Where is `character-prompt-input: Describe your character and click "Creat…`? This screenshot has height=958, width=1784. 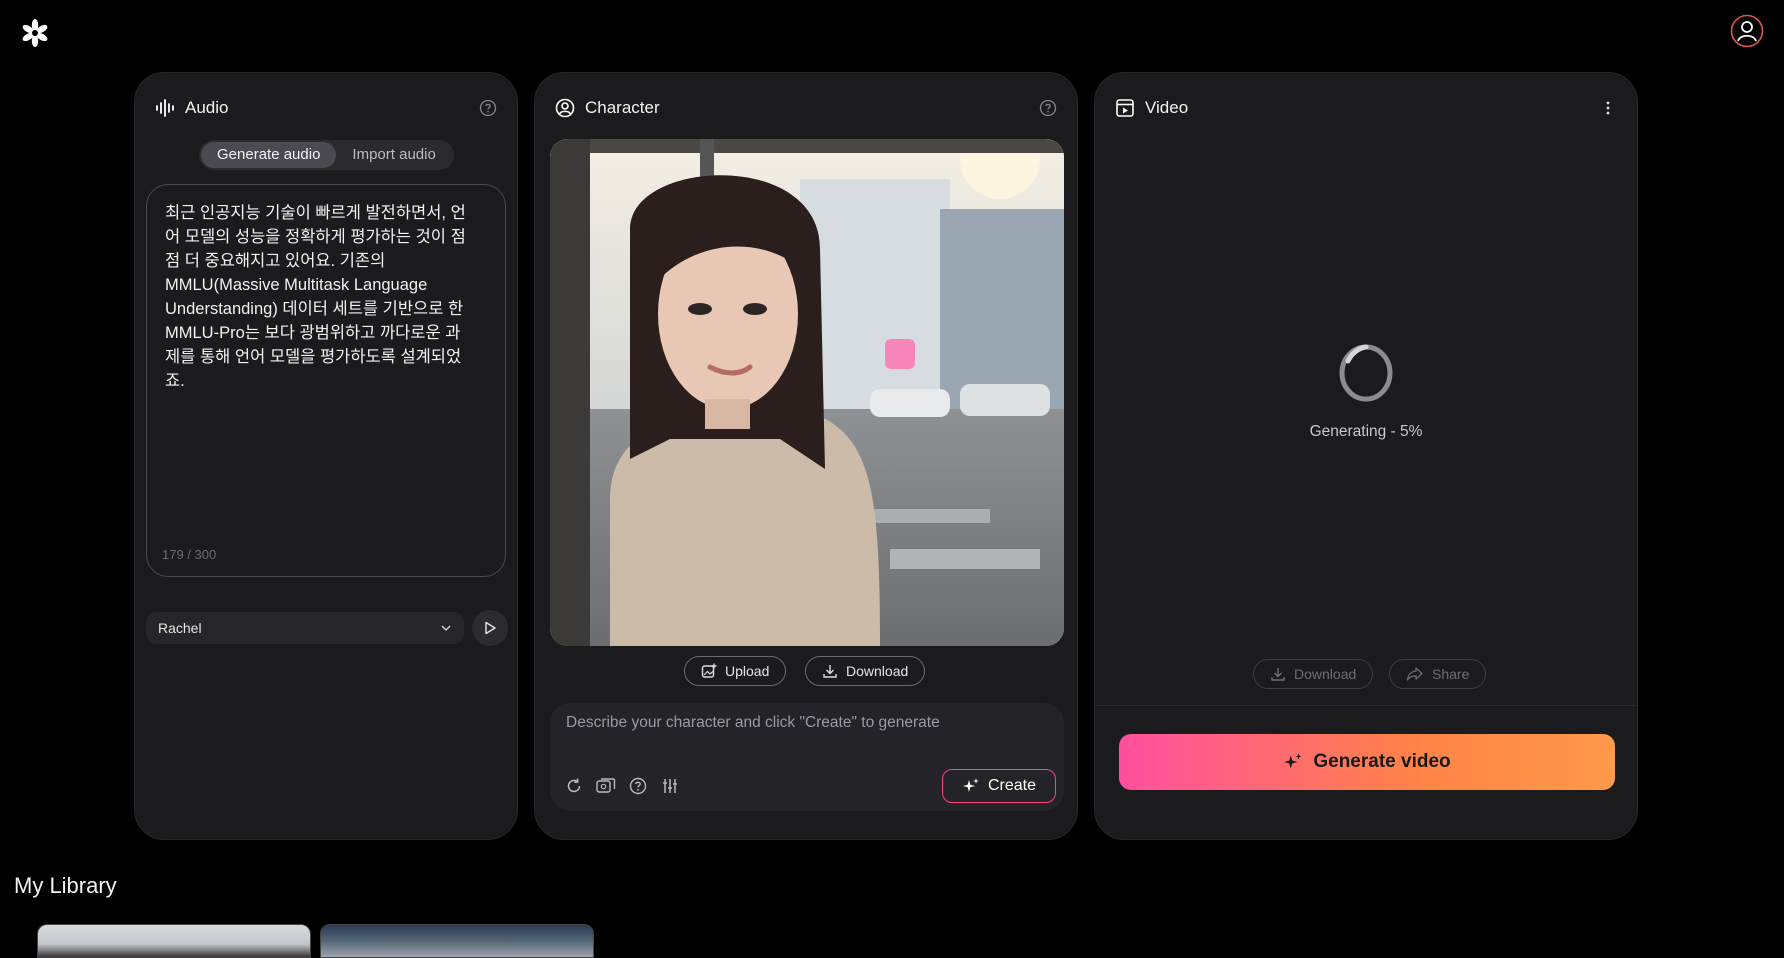 character-prompt-input: Describe your character and click "Creat… is located at coordinates (807, 757).